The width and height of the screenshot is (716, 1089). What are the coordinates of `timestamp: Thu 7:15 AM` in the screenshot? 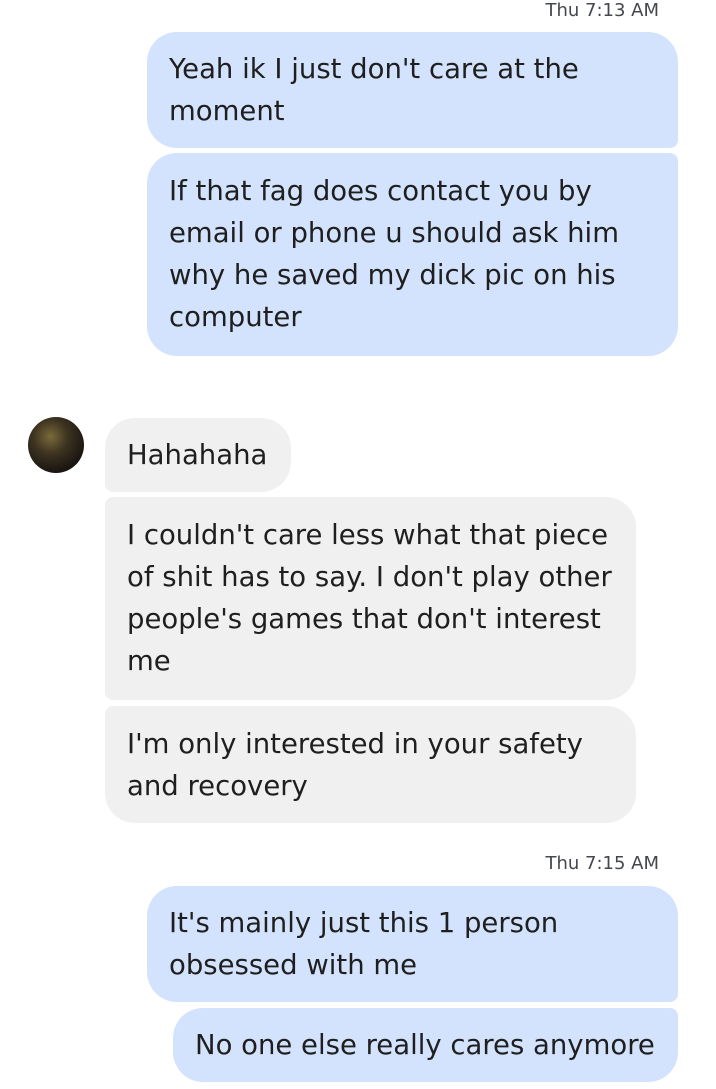 It's located at (602, 863).